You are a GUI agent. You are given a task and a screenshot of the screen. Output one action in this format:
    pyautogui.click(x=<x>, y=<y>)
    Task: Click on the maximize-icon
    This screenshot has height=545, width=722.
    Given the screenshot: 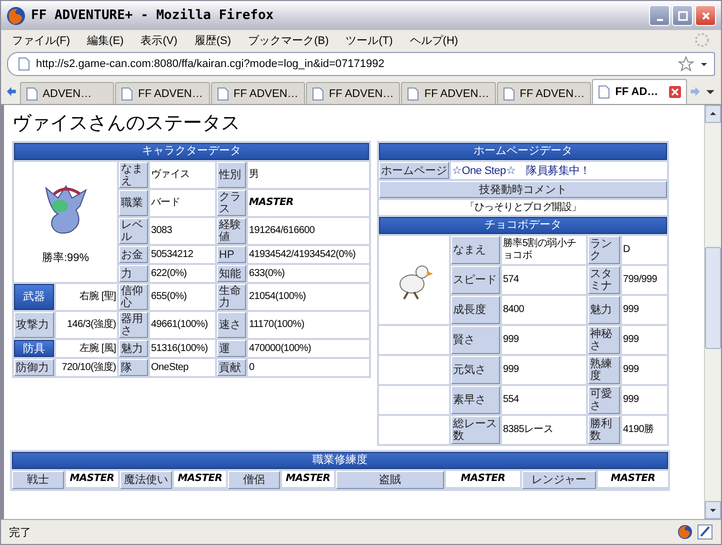 What is the action you would take?
    pyautogui.click(x=683, y=15)
    